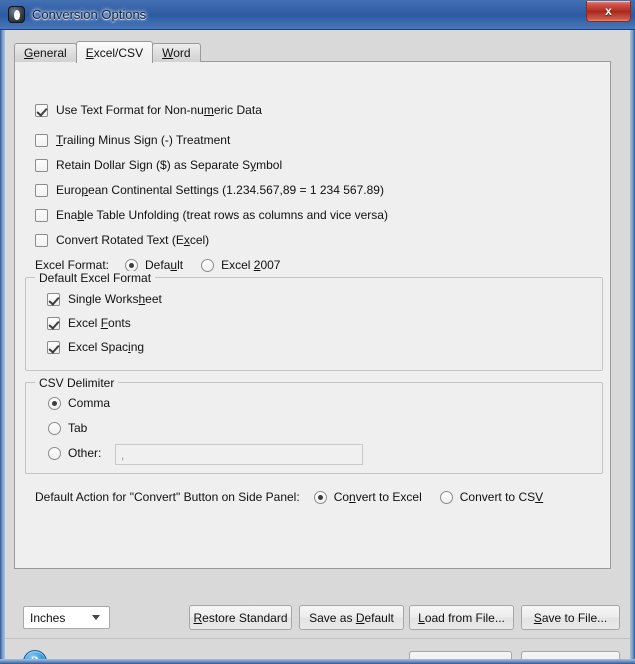  What do you see at coordinates (251, 265) in the screenshot?
I see `radio-label-excel-format-excel-2007: Excel 2007` at bounding box center [251, 265].